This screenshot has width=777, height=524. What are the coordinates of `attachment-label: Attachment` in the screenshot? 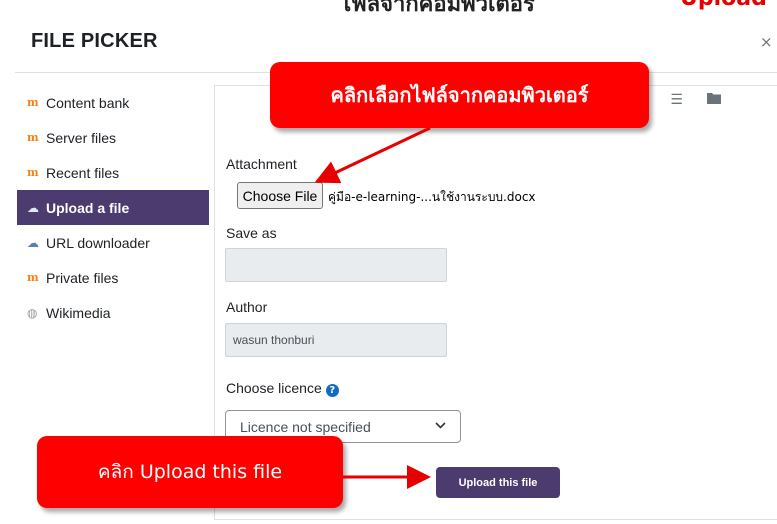 It's located at (261, 164).